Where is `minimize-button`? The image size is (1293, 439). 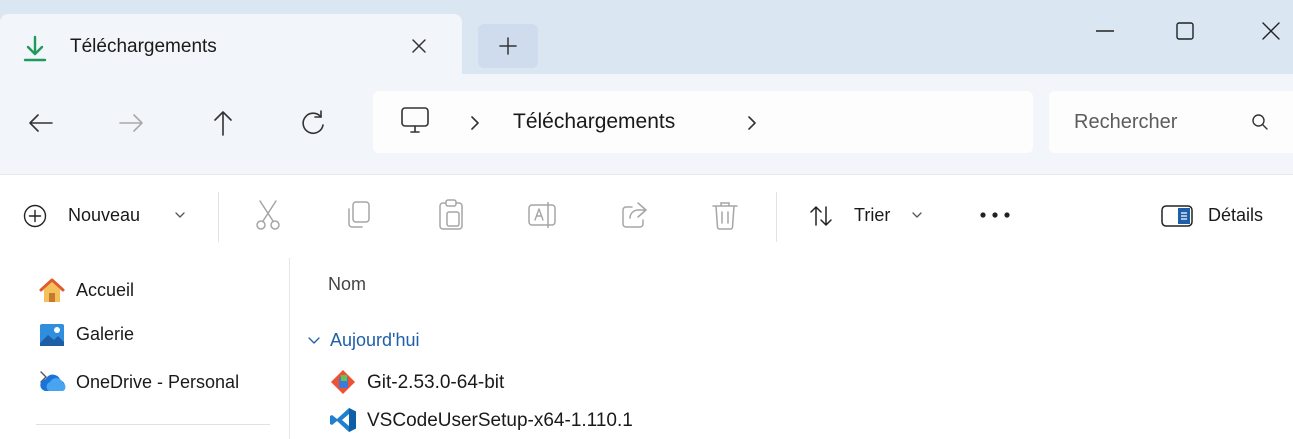
minimize-button is located at coordinates (1104, 30).